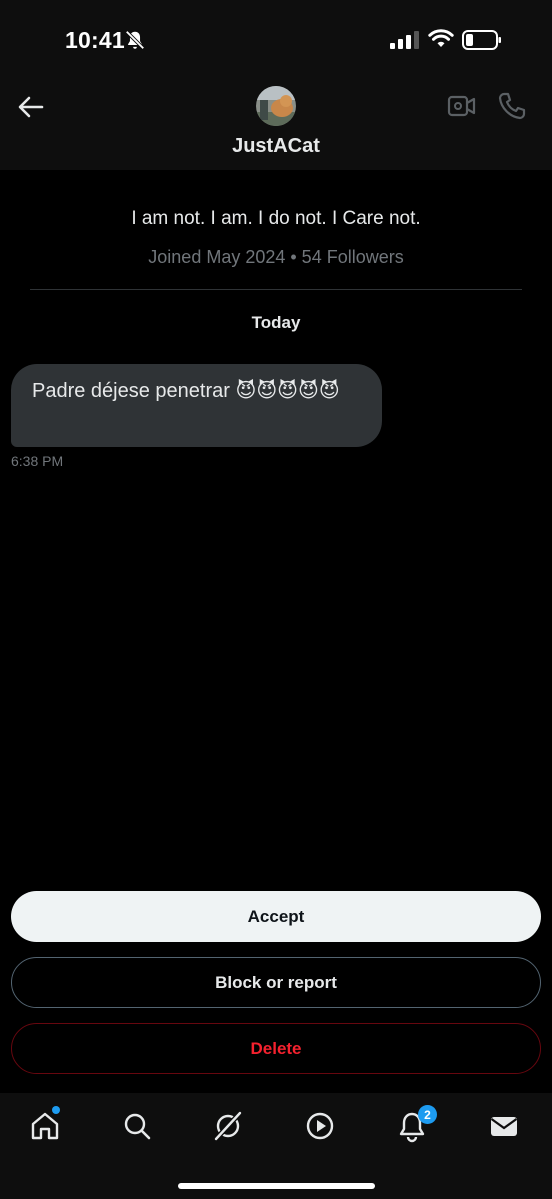  What do you see at coordinates (276, 257) in the screenshot?
I see `profile-meta: Joined May 2024 • 54 Followers` at bounding box center [276, 257].